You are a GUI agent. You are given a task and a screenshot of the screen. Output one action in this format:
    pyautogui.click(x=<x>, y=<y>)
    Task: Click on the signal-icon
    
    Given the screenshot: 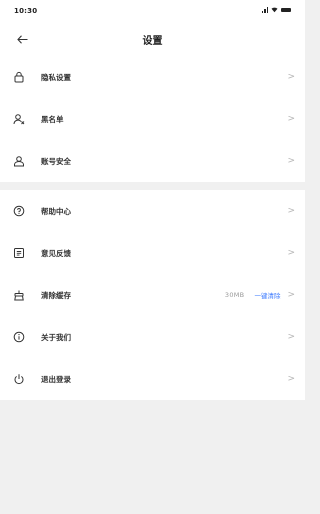 What is the action you would take?
    pyautogui.click(x=264, y=9)
    